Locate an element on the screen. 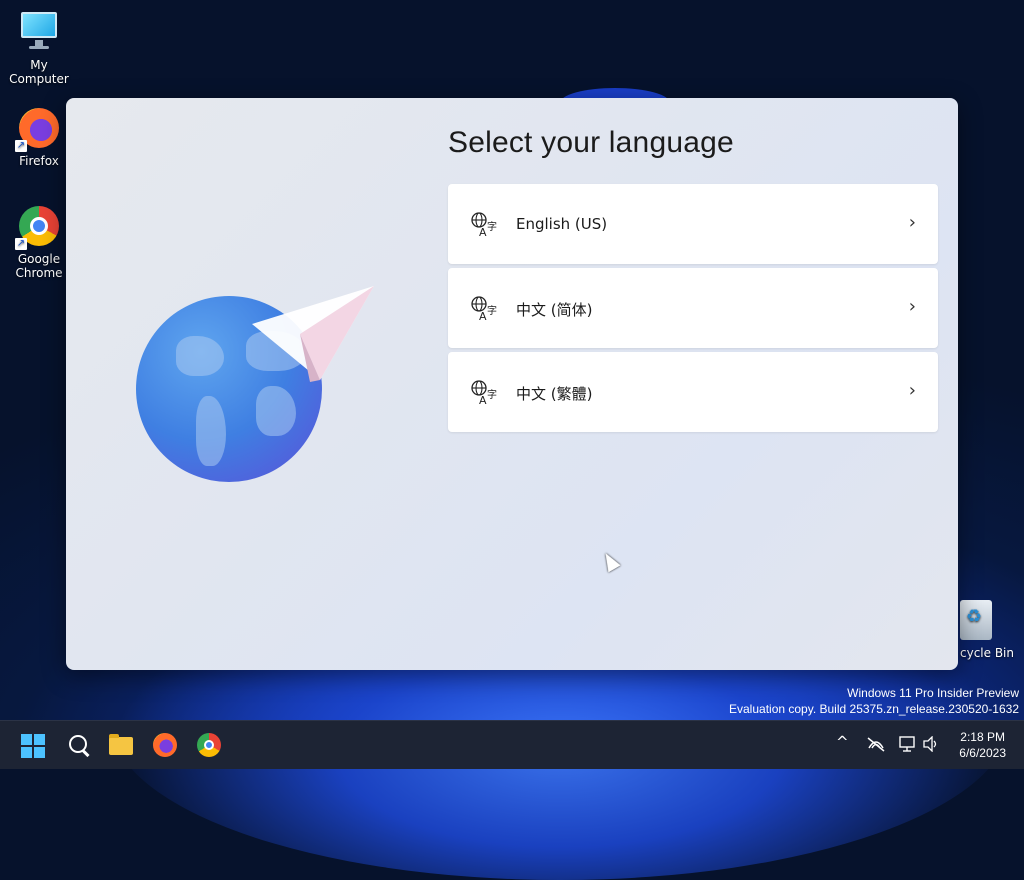 Image resolution: width=1024 pixels, height=880 pixels. desktop-icon-label: Google Chrome is located at coordinates (39, 266).